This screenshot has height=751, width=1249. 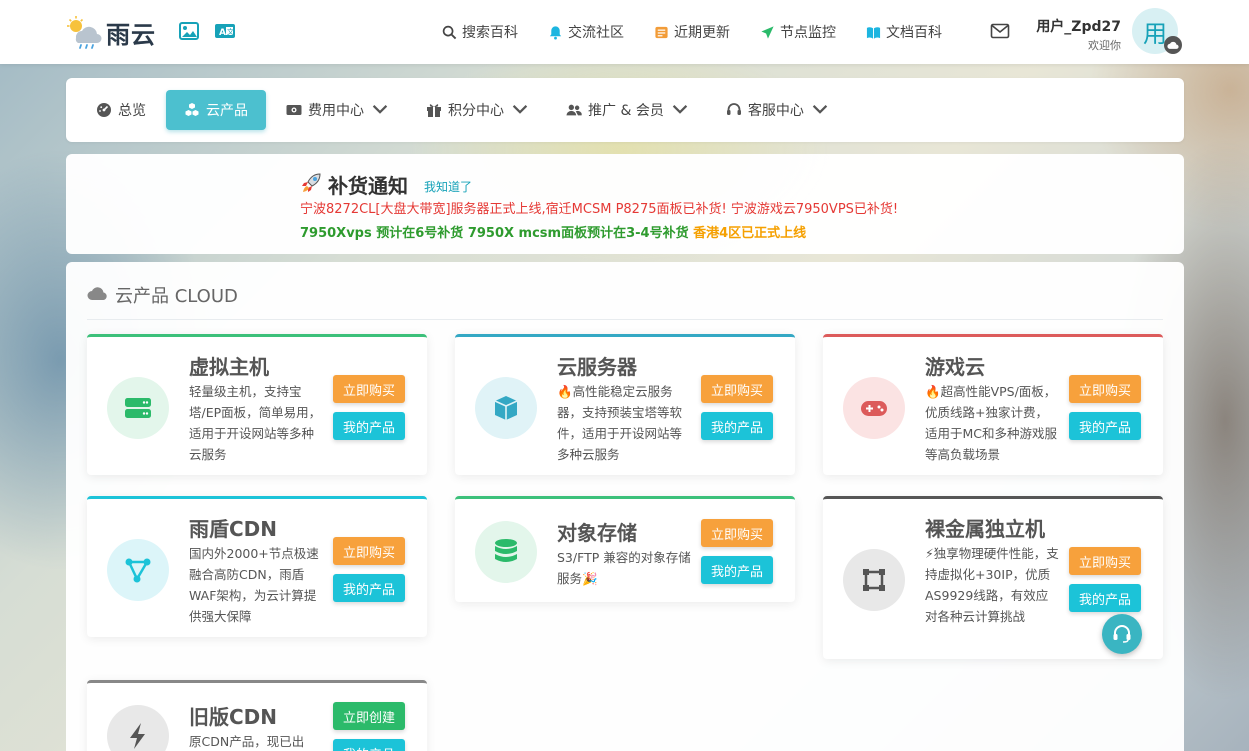 What do you see at coordinates (434, 110) in the screenshot?
I see `gift-icon` at bounding box center [434, 110].